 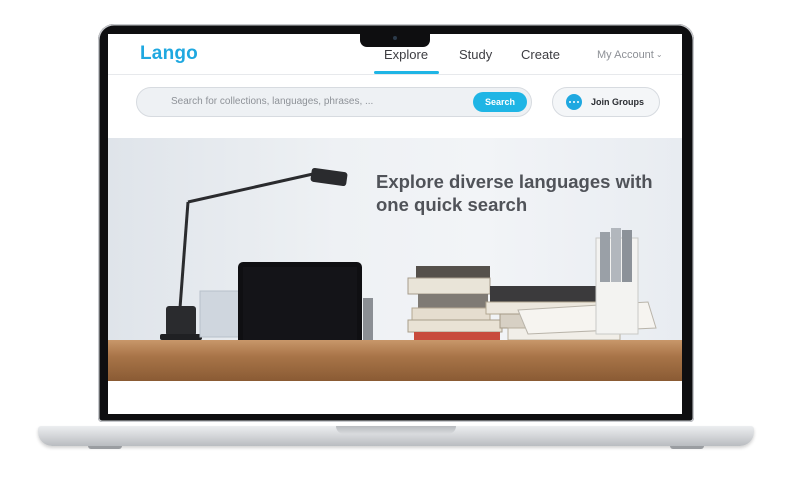 I want to click on lango-logo: Lango, so click(x=169, y=54).